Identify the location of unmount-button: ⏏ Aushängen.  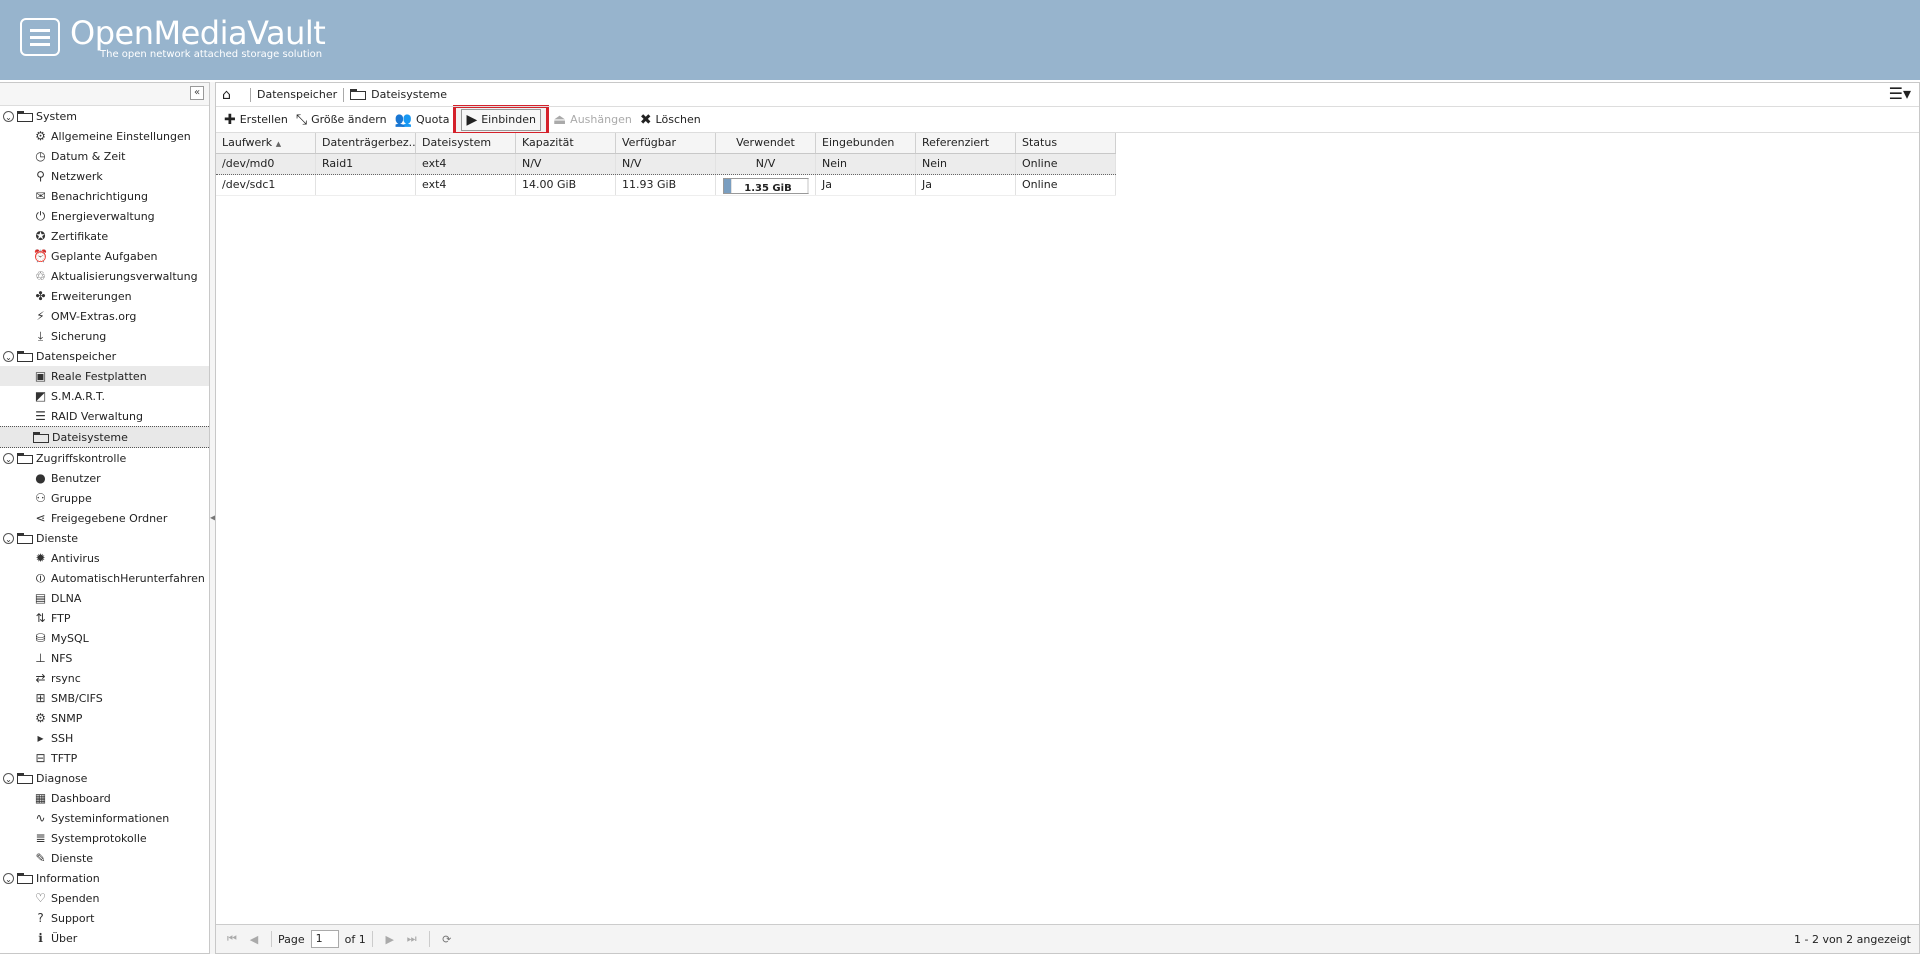
(592, 119).